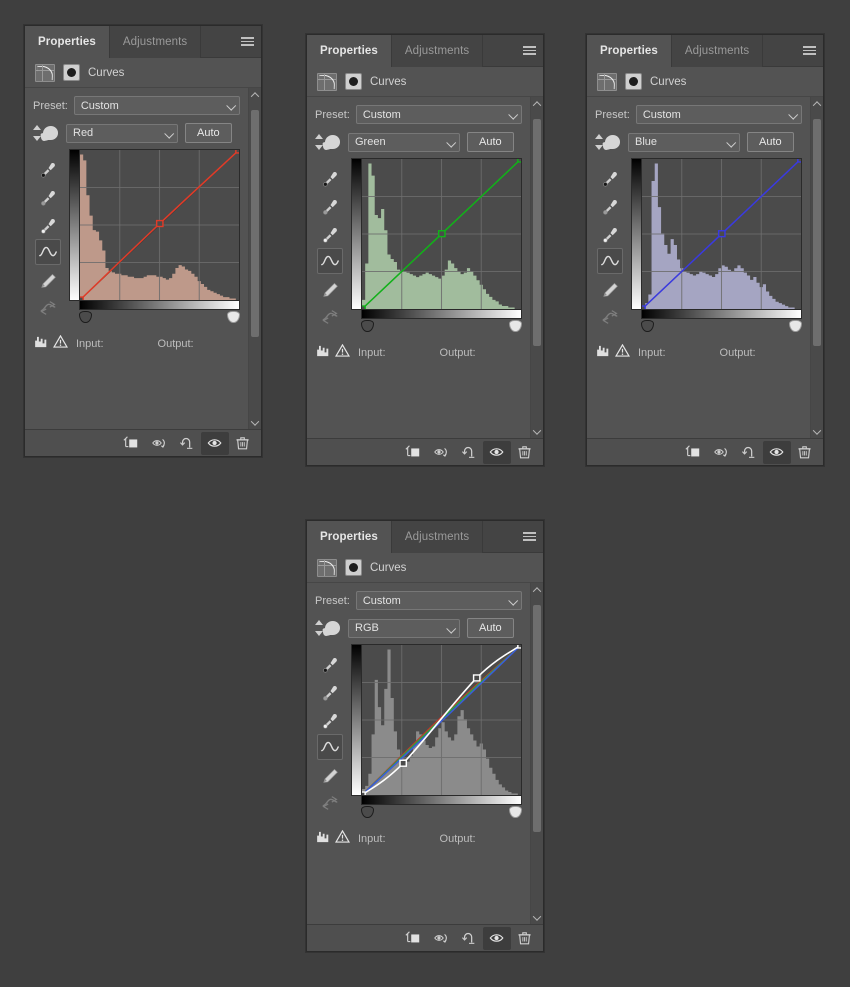 Image resolution: width=850 pixels, height=987 pixels. I want to click on channel-select: Green, so click(404, 142).